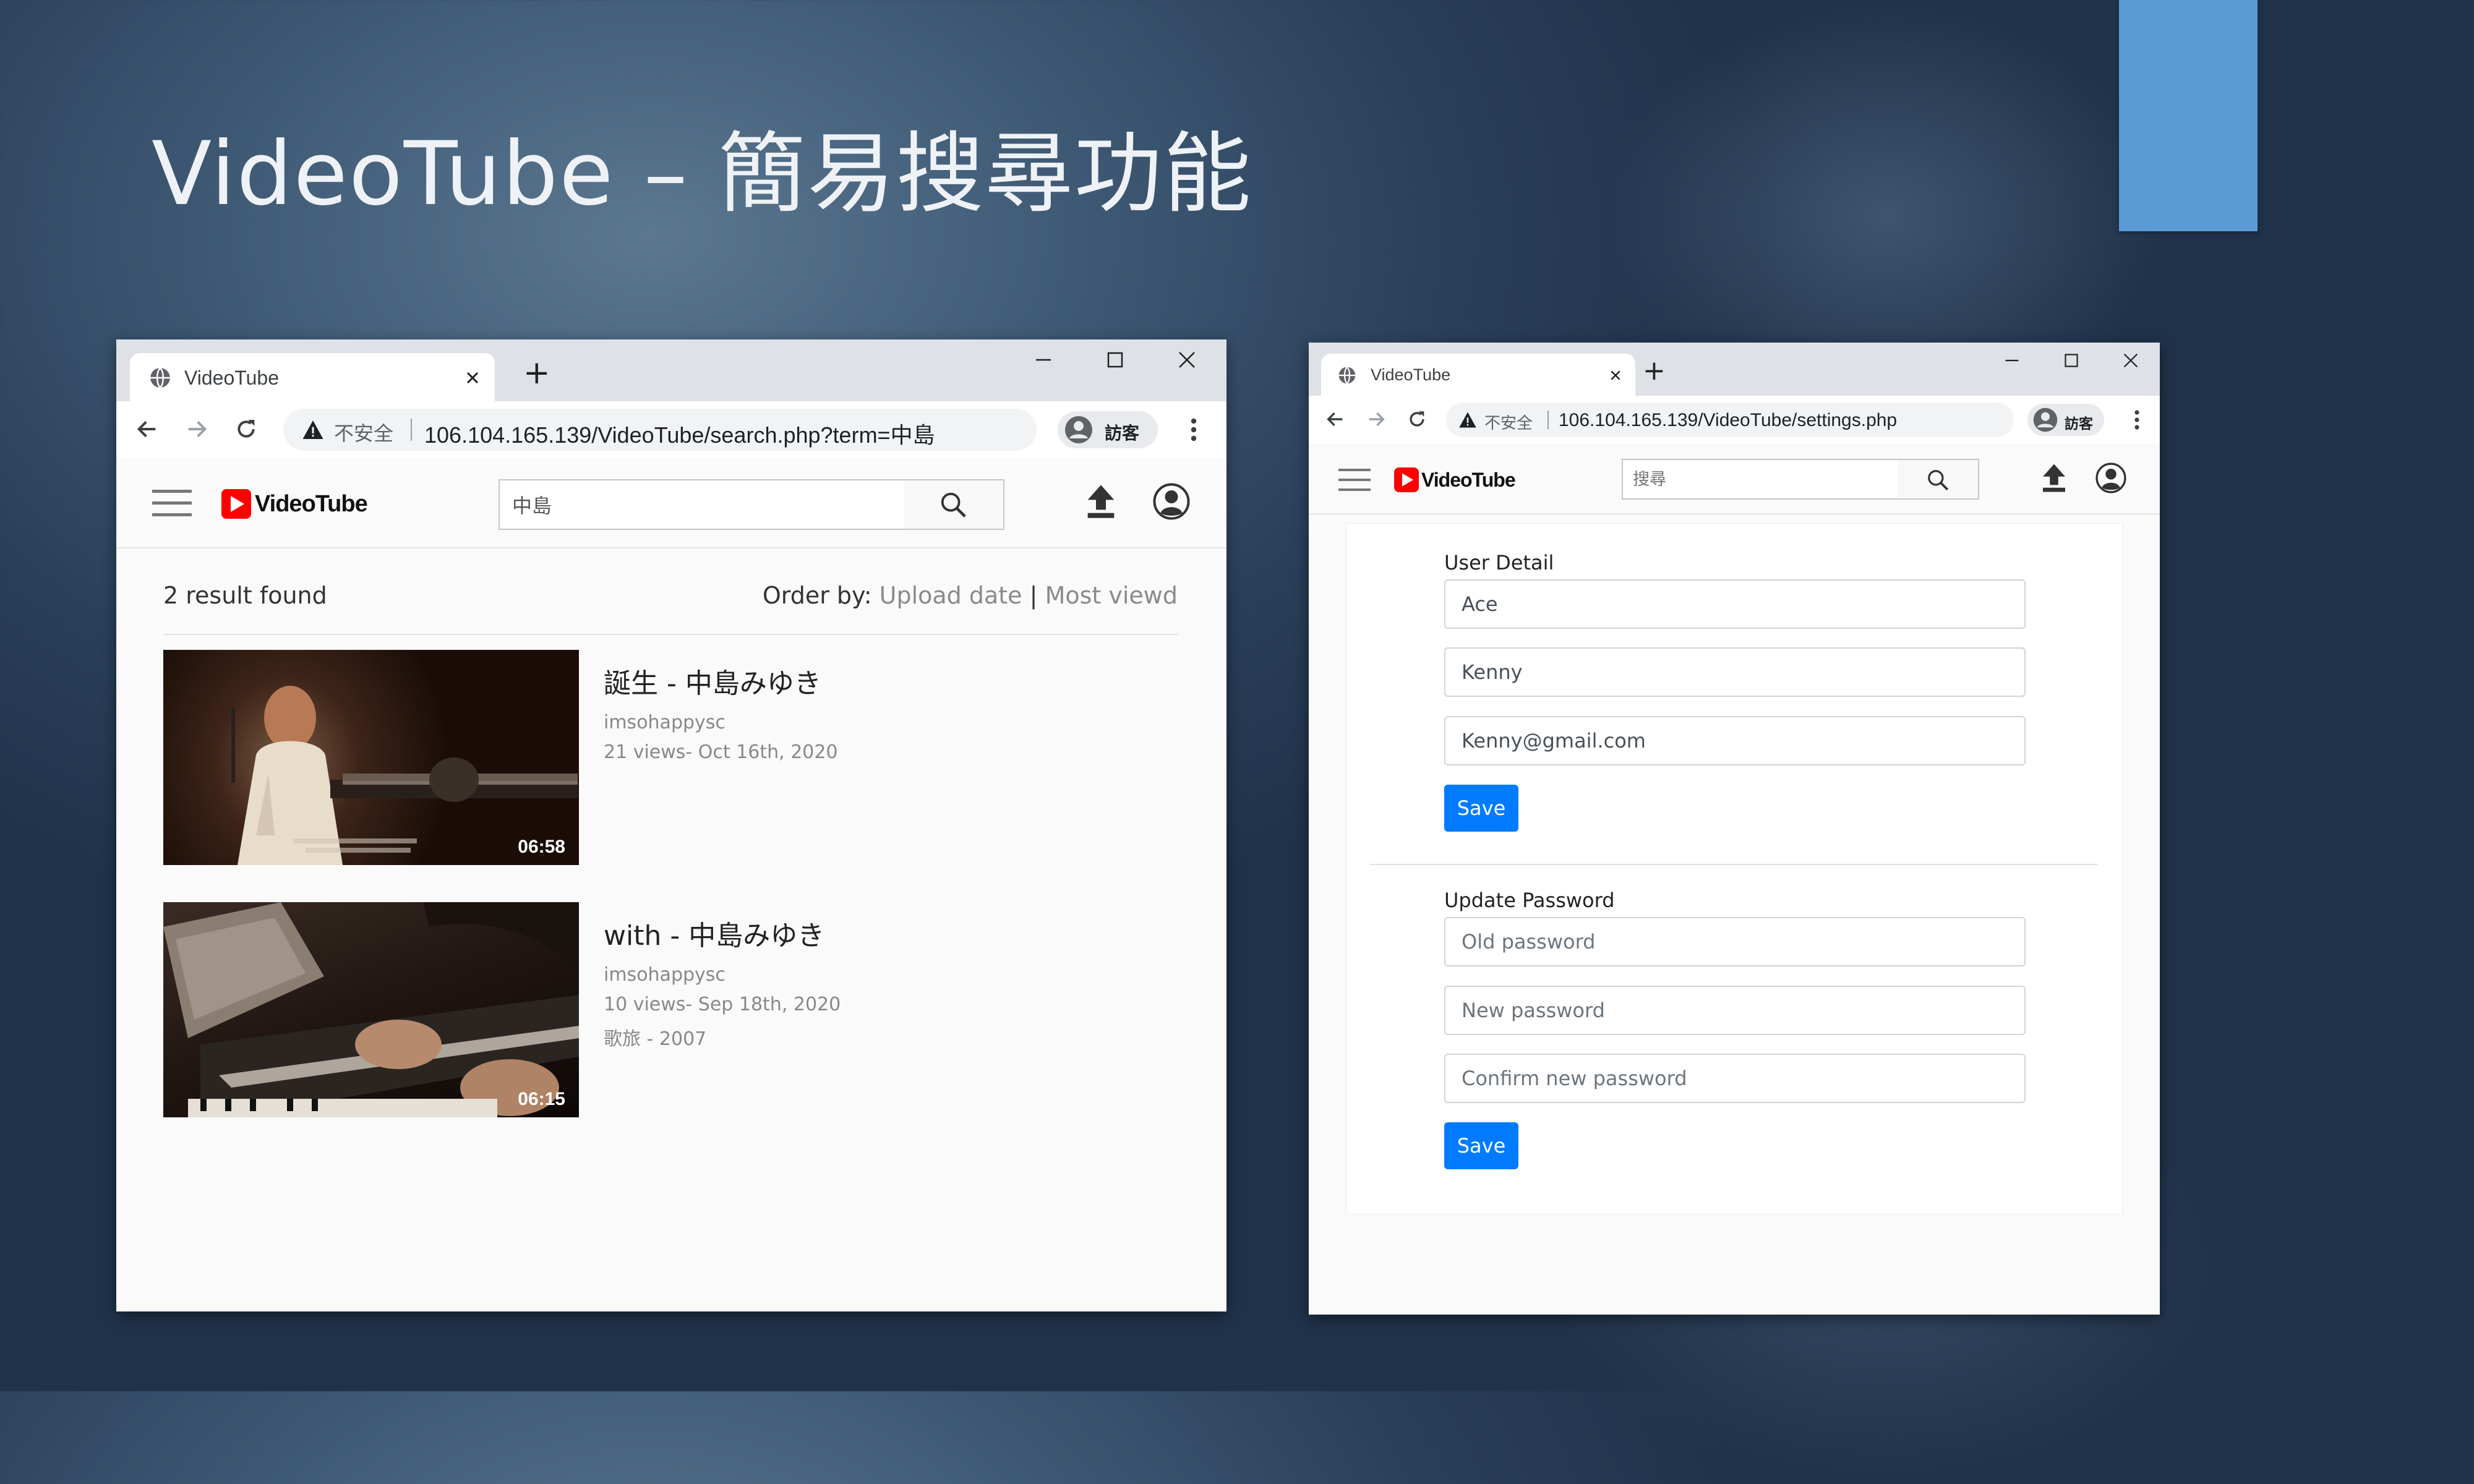 This screenshot has height=1484, width=2474. Describe the element at coordinates (2188, 115) in the screenshot. I see `accent-rectangle` at that location.